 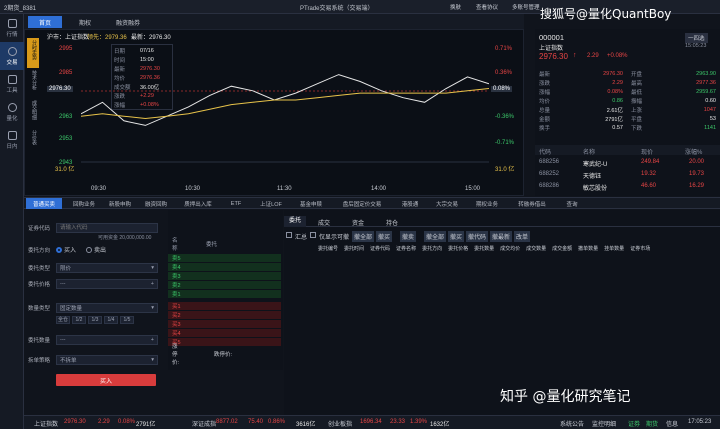 What do you see at coordinates (505, 170) in the screenshot?
I see `volume-label-right: 31.0 亿` at bounding box center [505, 170].